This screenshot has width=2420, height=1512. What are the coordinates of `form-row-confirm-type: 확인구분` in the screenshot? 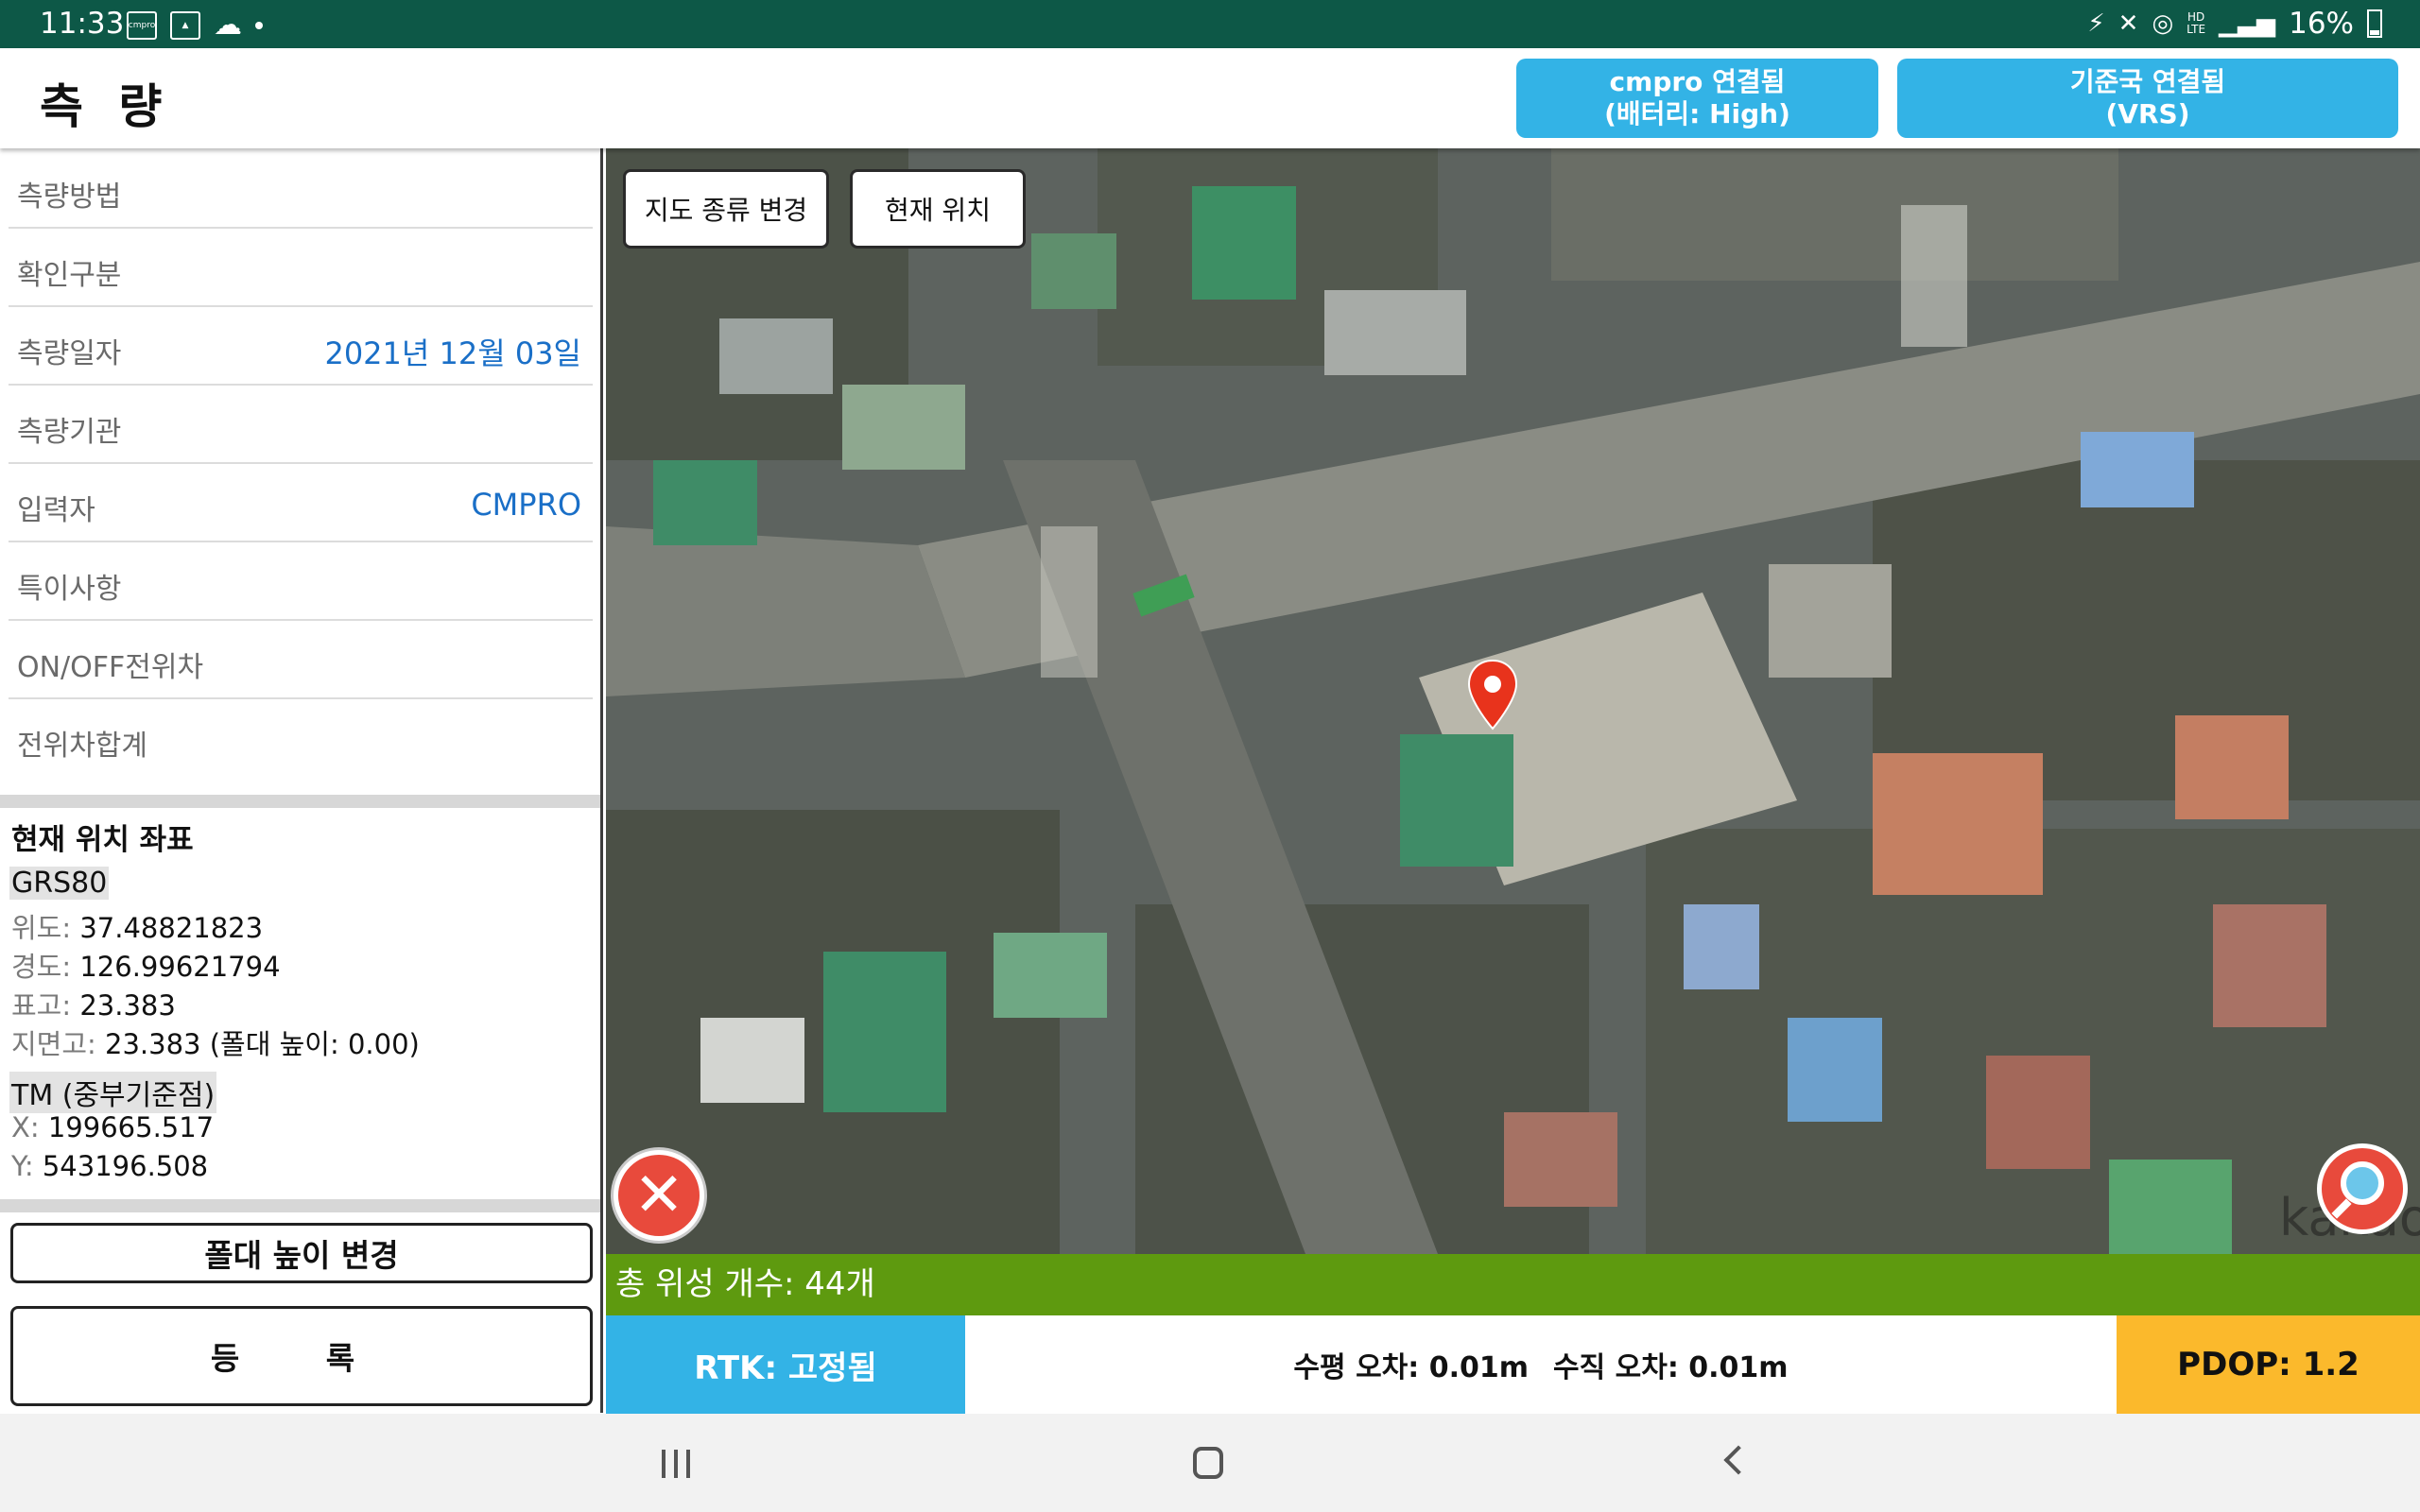 It's located at (301, 268).